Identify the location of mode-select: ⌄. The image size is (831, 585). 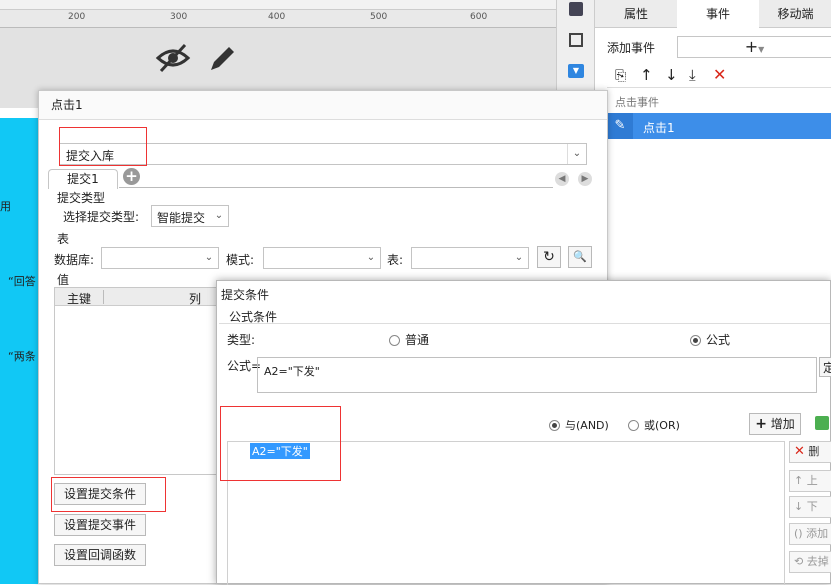
(322, 258).